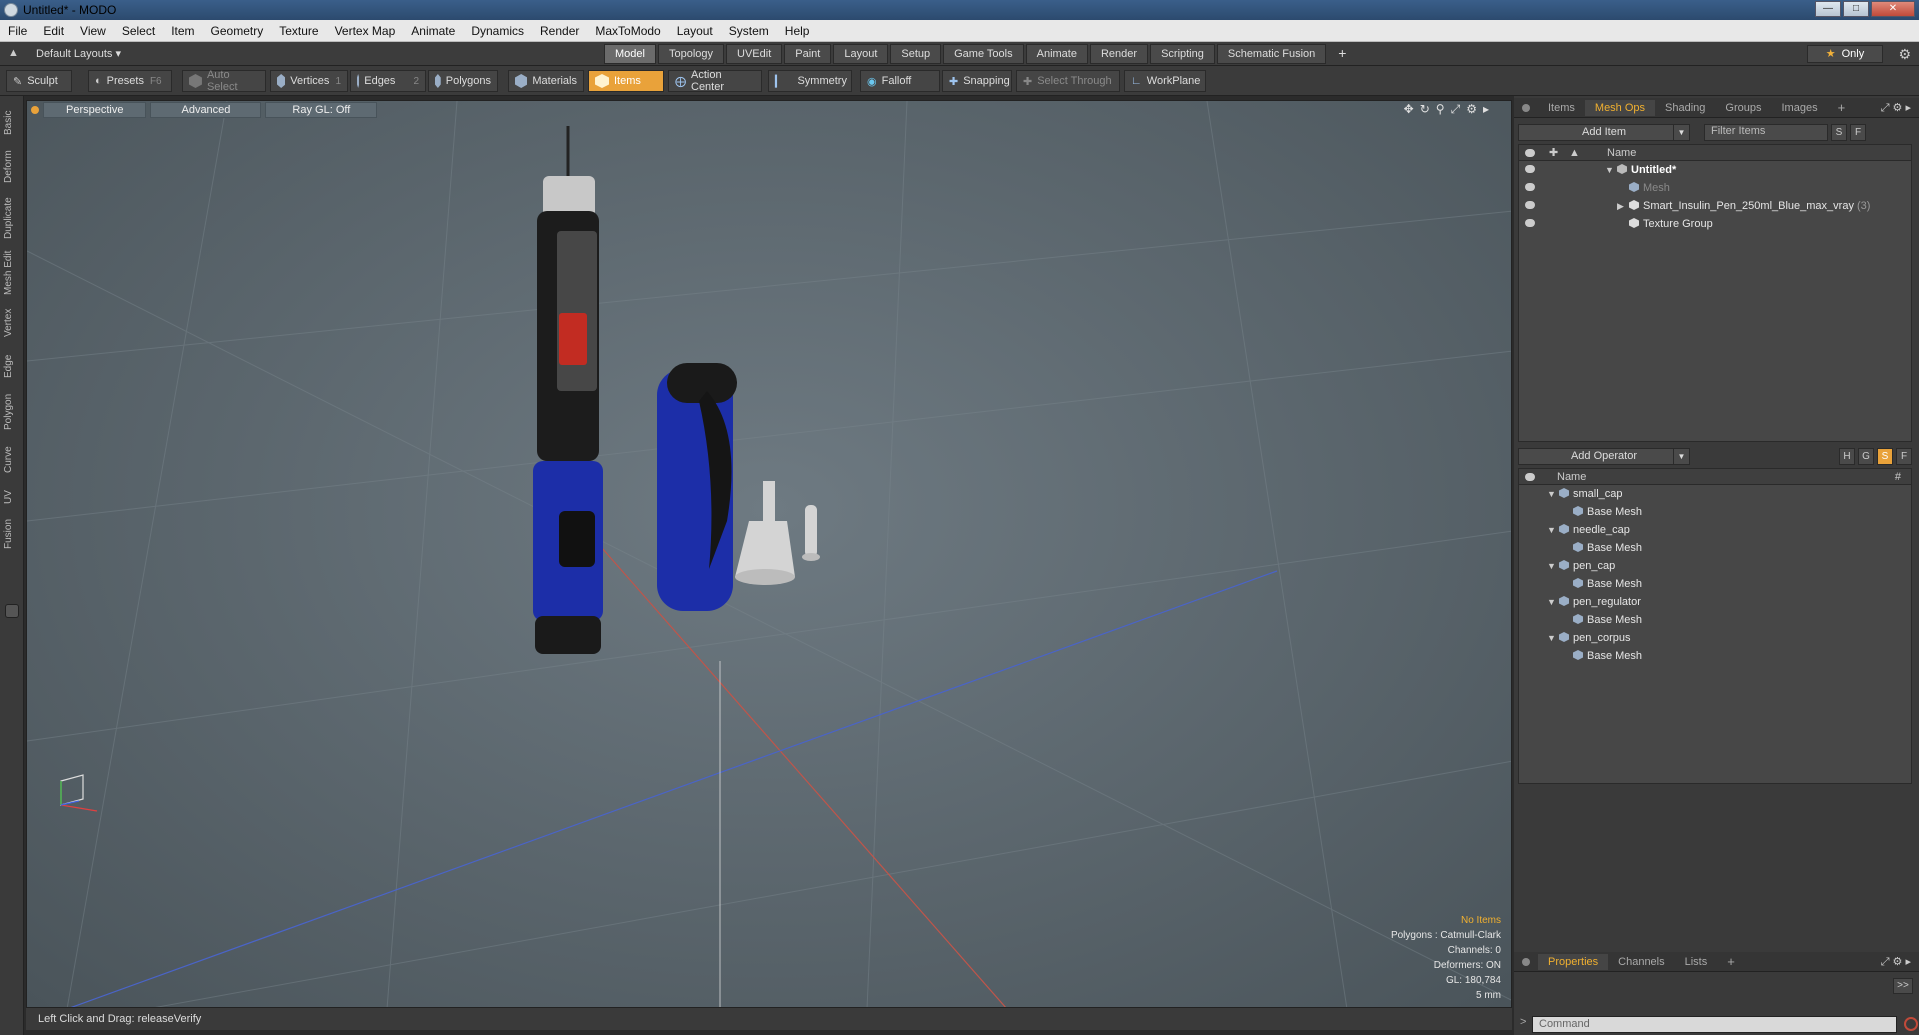 Image resolution: width=1919 pixels, height=1035 pixels. What do you see at coordinates (797, 31) in the screenshot?
I see `menu-help: Help` at bounding box center [797, 31].